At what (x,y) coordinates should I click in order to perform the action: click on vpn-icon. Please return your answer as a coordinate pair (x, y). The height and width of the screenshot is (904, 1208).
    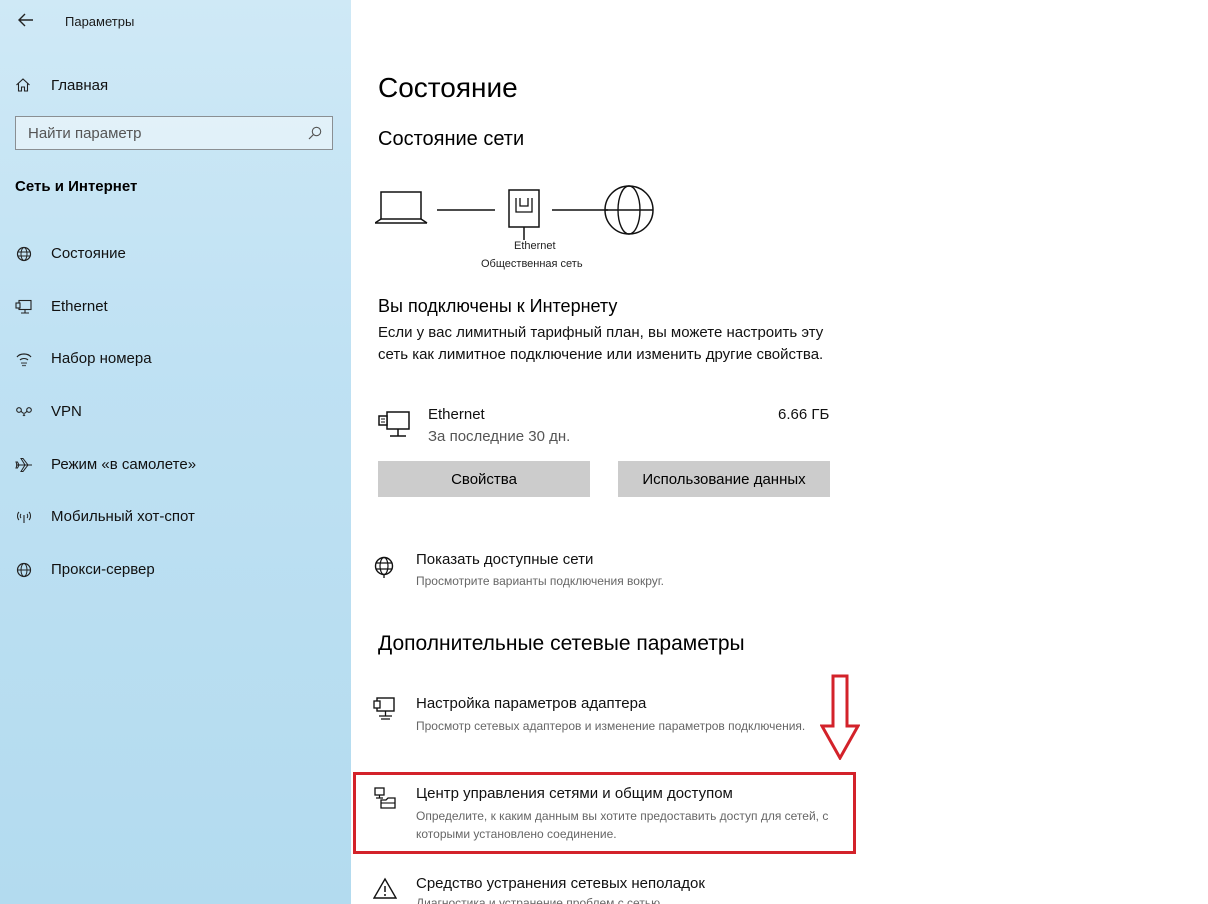
    Looking at the image, I should click on (24, 412).